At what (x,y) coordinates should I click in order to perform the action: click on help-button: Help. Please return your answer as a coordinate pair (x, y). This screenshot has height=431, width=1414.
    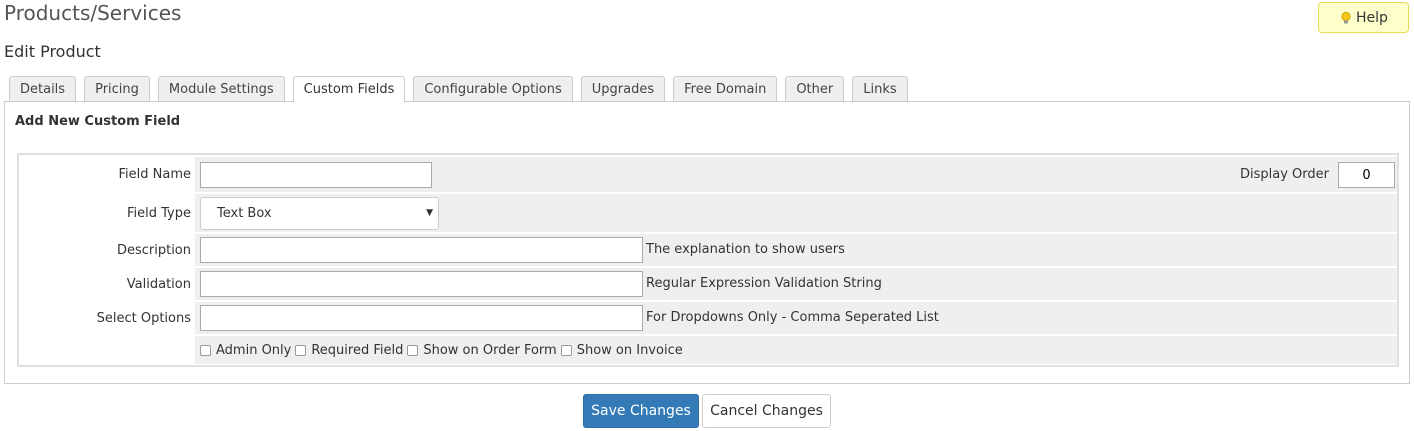
    Looking at the image, I should click on (1363, 17).